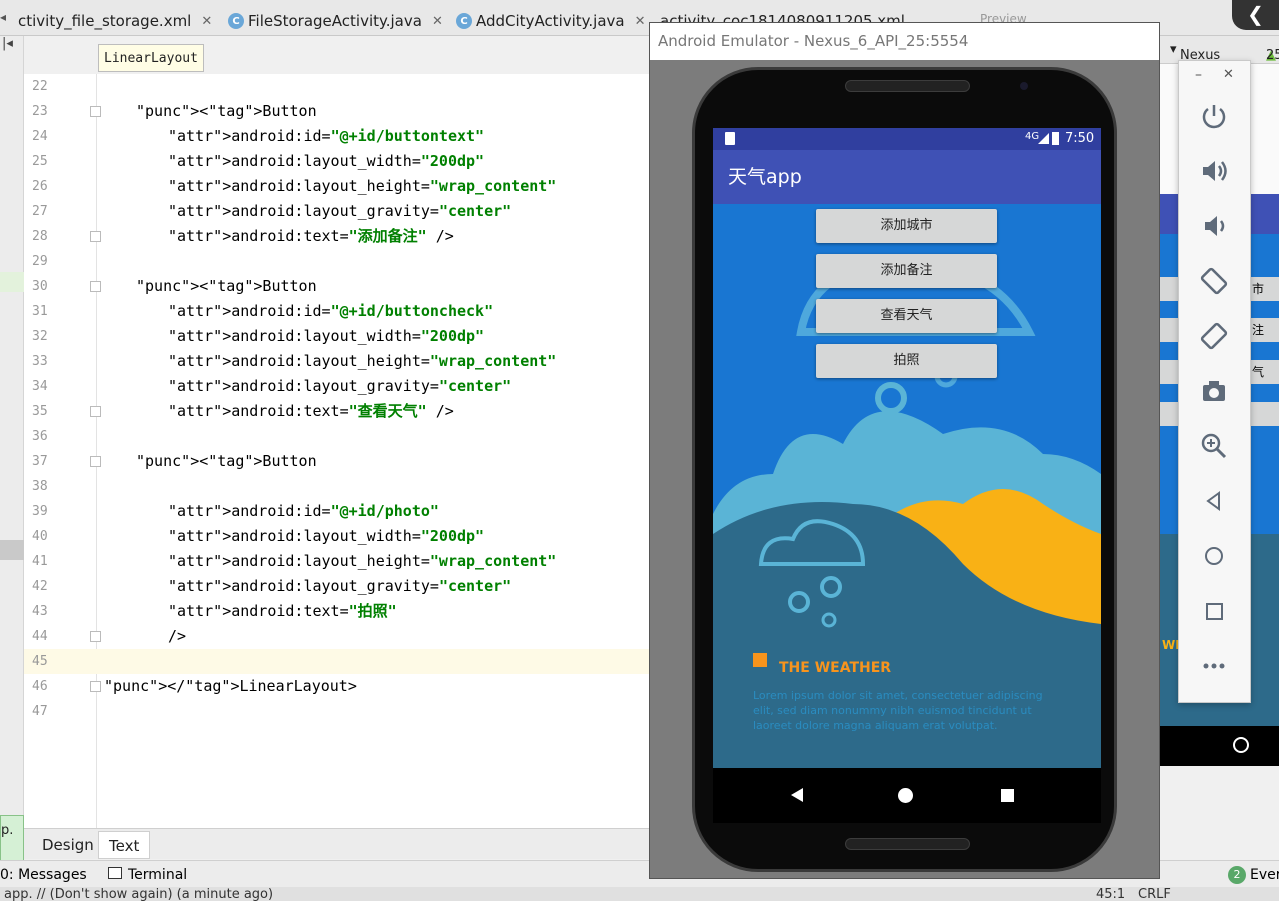 Image resolution: width=1279 pixels, height=901 pixels. Describe the element at coordinates (891, 398) in the screenshot. I see `snowflake-gear-icon` at that location.